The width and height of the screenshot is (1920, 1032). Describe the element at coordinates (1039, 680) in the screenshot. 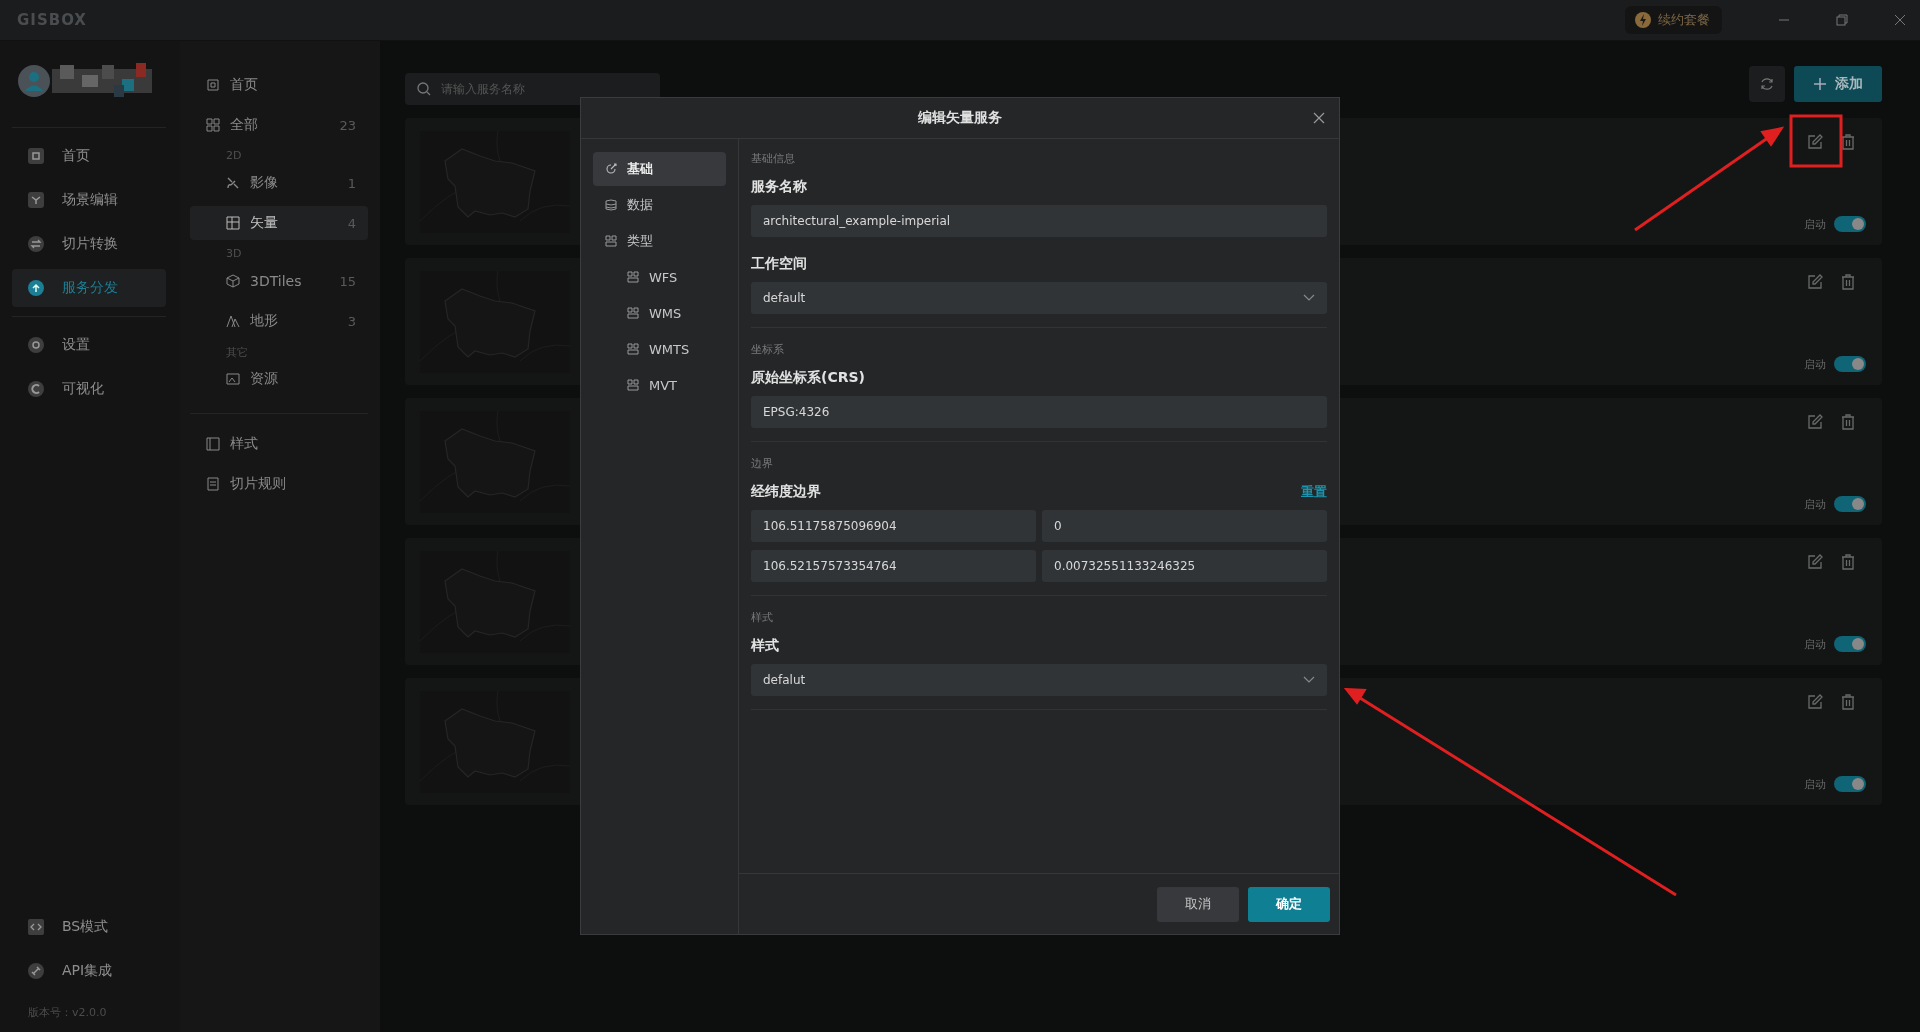

I see `dropdown: defalut` at that location.